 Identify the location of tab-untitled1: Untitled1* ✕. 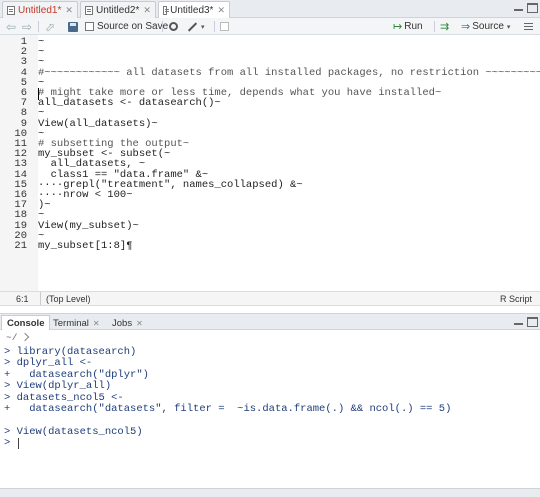
(40, 9).